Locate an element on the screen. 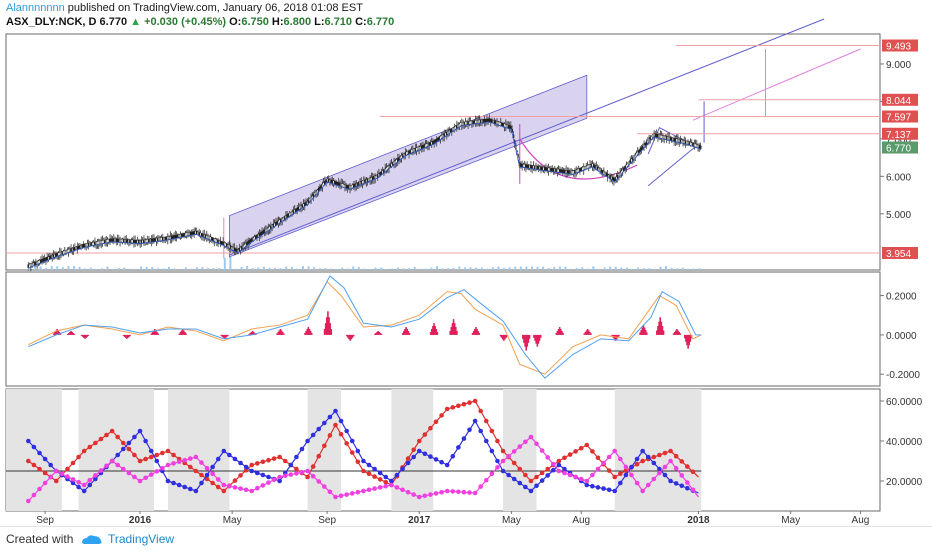 This screenshot has height=551, width=932. macd-tick-label: 0.2000 is located at coordinates (901, 297).